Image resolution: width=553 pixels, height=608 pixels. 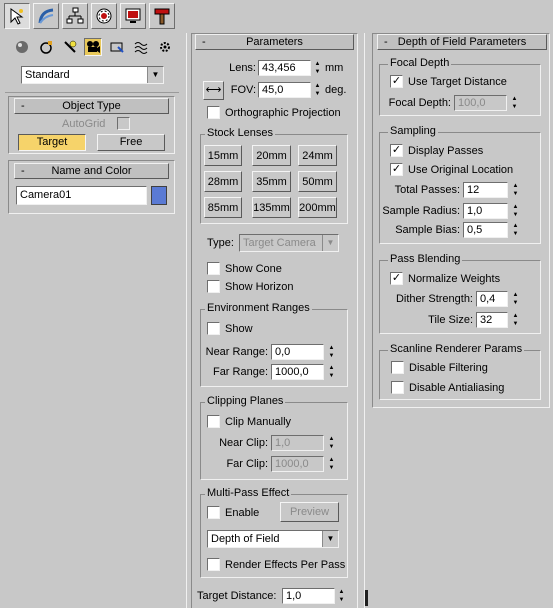 What do you see at coordinates (213, 268) in the screenshot?
I see `show-cone-checkbox` at bounding box center [213, 268].